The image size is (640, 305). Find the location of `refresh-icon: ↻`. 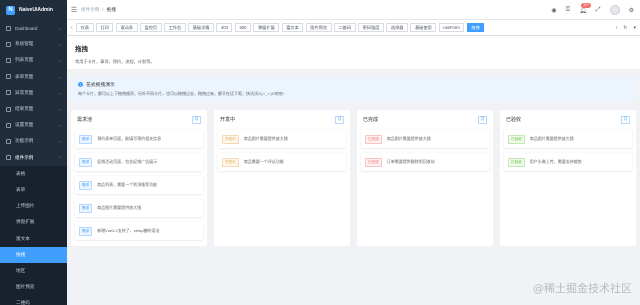

refresh-icon: ↻ is located at coordinates (625, 28).